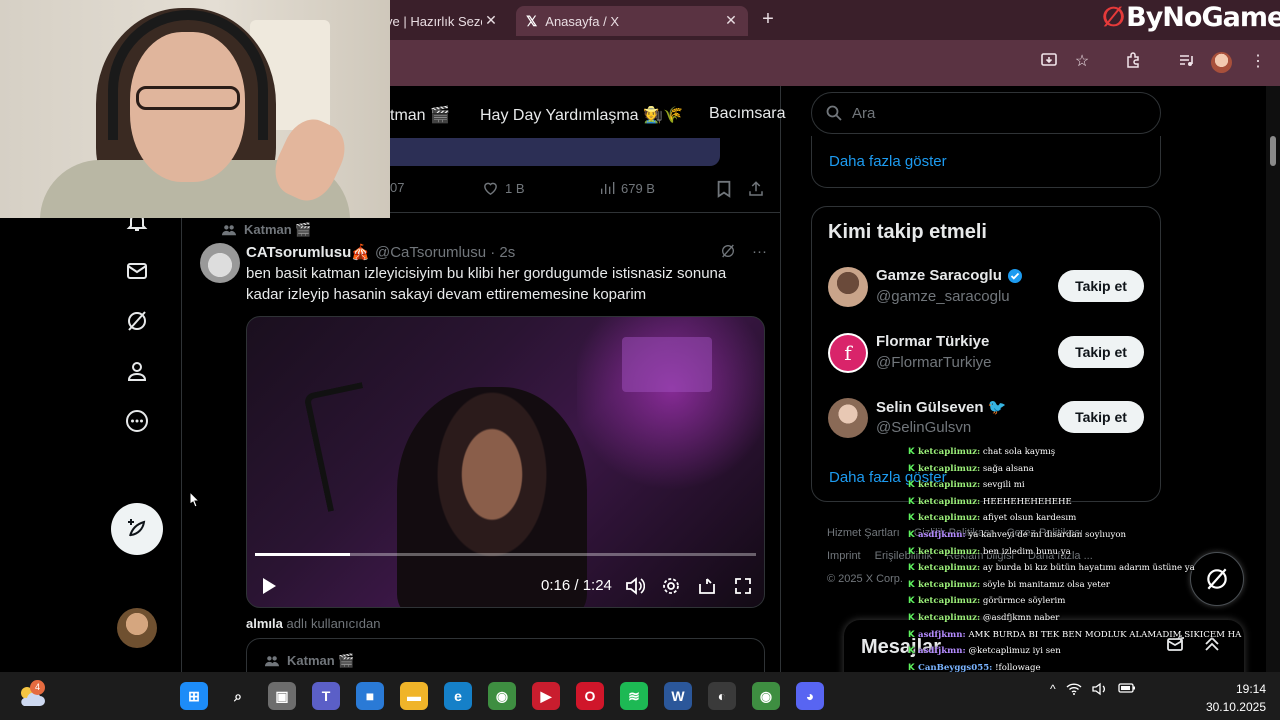 The image size is (1280, 720). Describe the element at coordinates (907, 232) in the screenshot. I see `who-to-follow-title: Kimi takip etmeli` at that location.